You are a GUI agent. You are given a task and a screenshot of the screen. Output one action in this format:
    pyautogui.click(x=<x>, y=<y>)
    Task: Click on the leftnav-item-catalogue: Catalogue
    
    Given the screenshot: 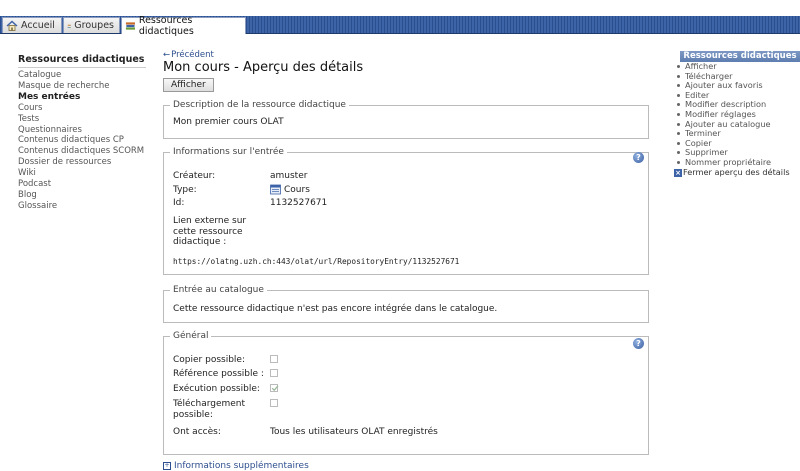 What is the action you would take?
    pyautogui.click(x=82, y=75)
    